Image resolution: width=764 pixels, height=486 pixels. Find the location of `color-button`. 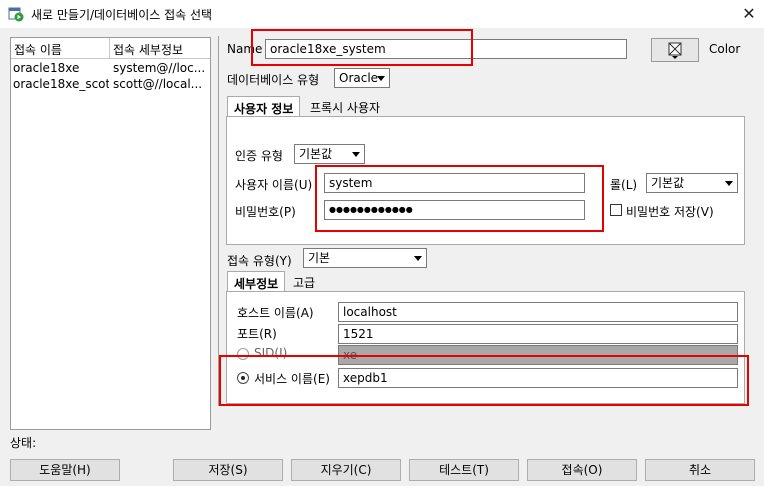

color-button is located at coordinates (675, 50).